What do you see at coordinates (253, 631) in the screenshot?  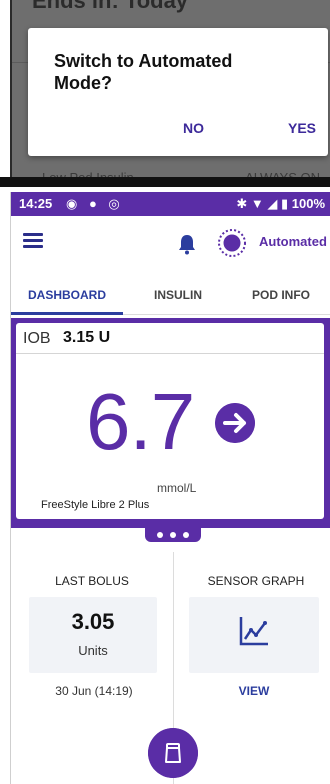 I see `line-graph-icon` at bounding box center [253, 631].